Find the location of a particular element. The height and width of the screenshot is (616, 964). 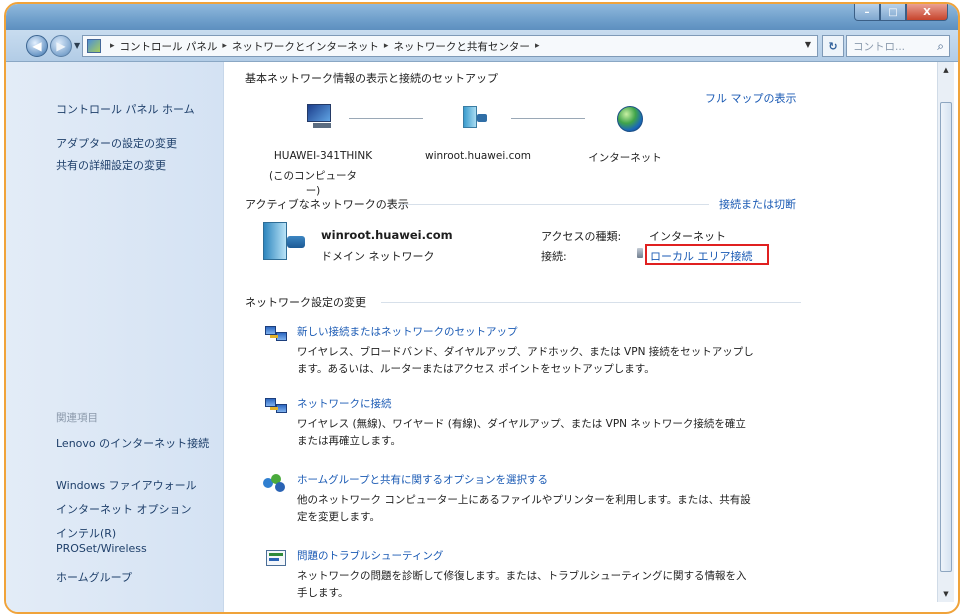

sidebar-related-lenovo: Lenovo のインターネット接続 is located at coordinates (134, 443).